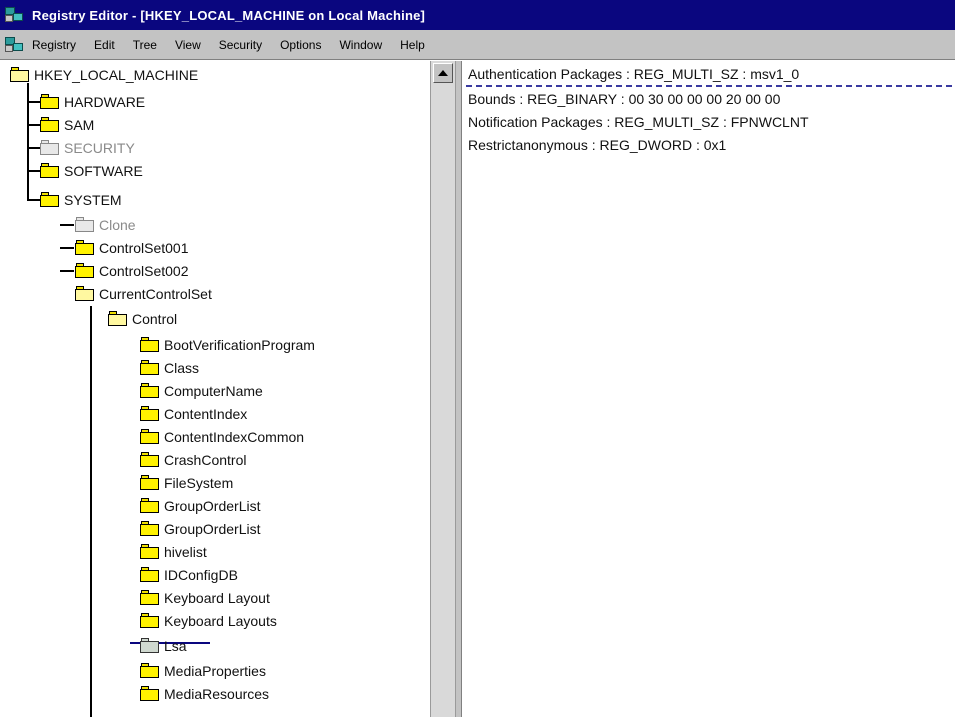 Image resolution: width=955 pixels, height=717 pixels. I want to click on menu-edit: Edit, so click(104, 45).